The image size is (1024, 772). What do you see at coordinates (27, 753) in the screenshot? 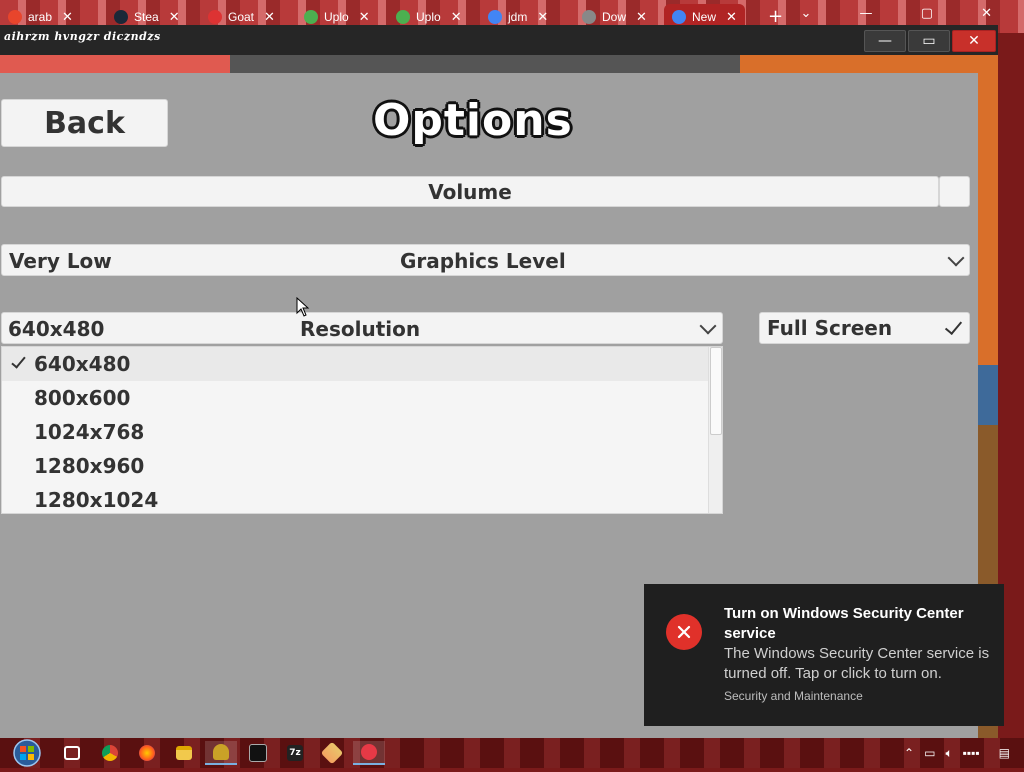
I see `start-button` at bounding box center [27, 753].